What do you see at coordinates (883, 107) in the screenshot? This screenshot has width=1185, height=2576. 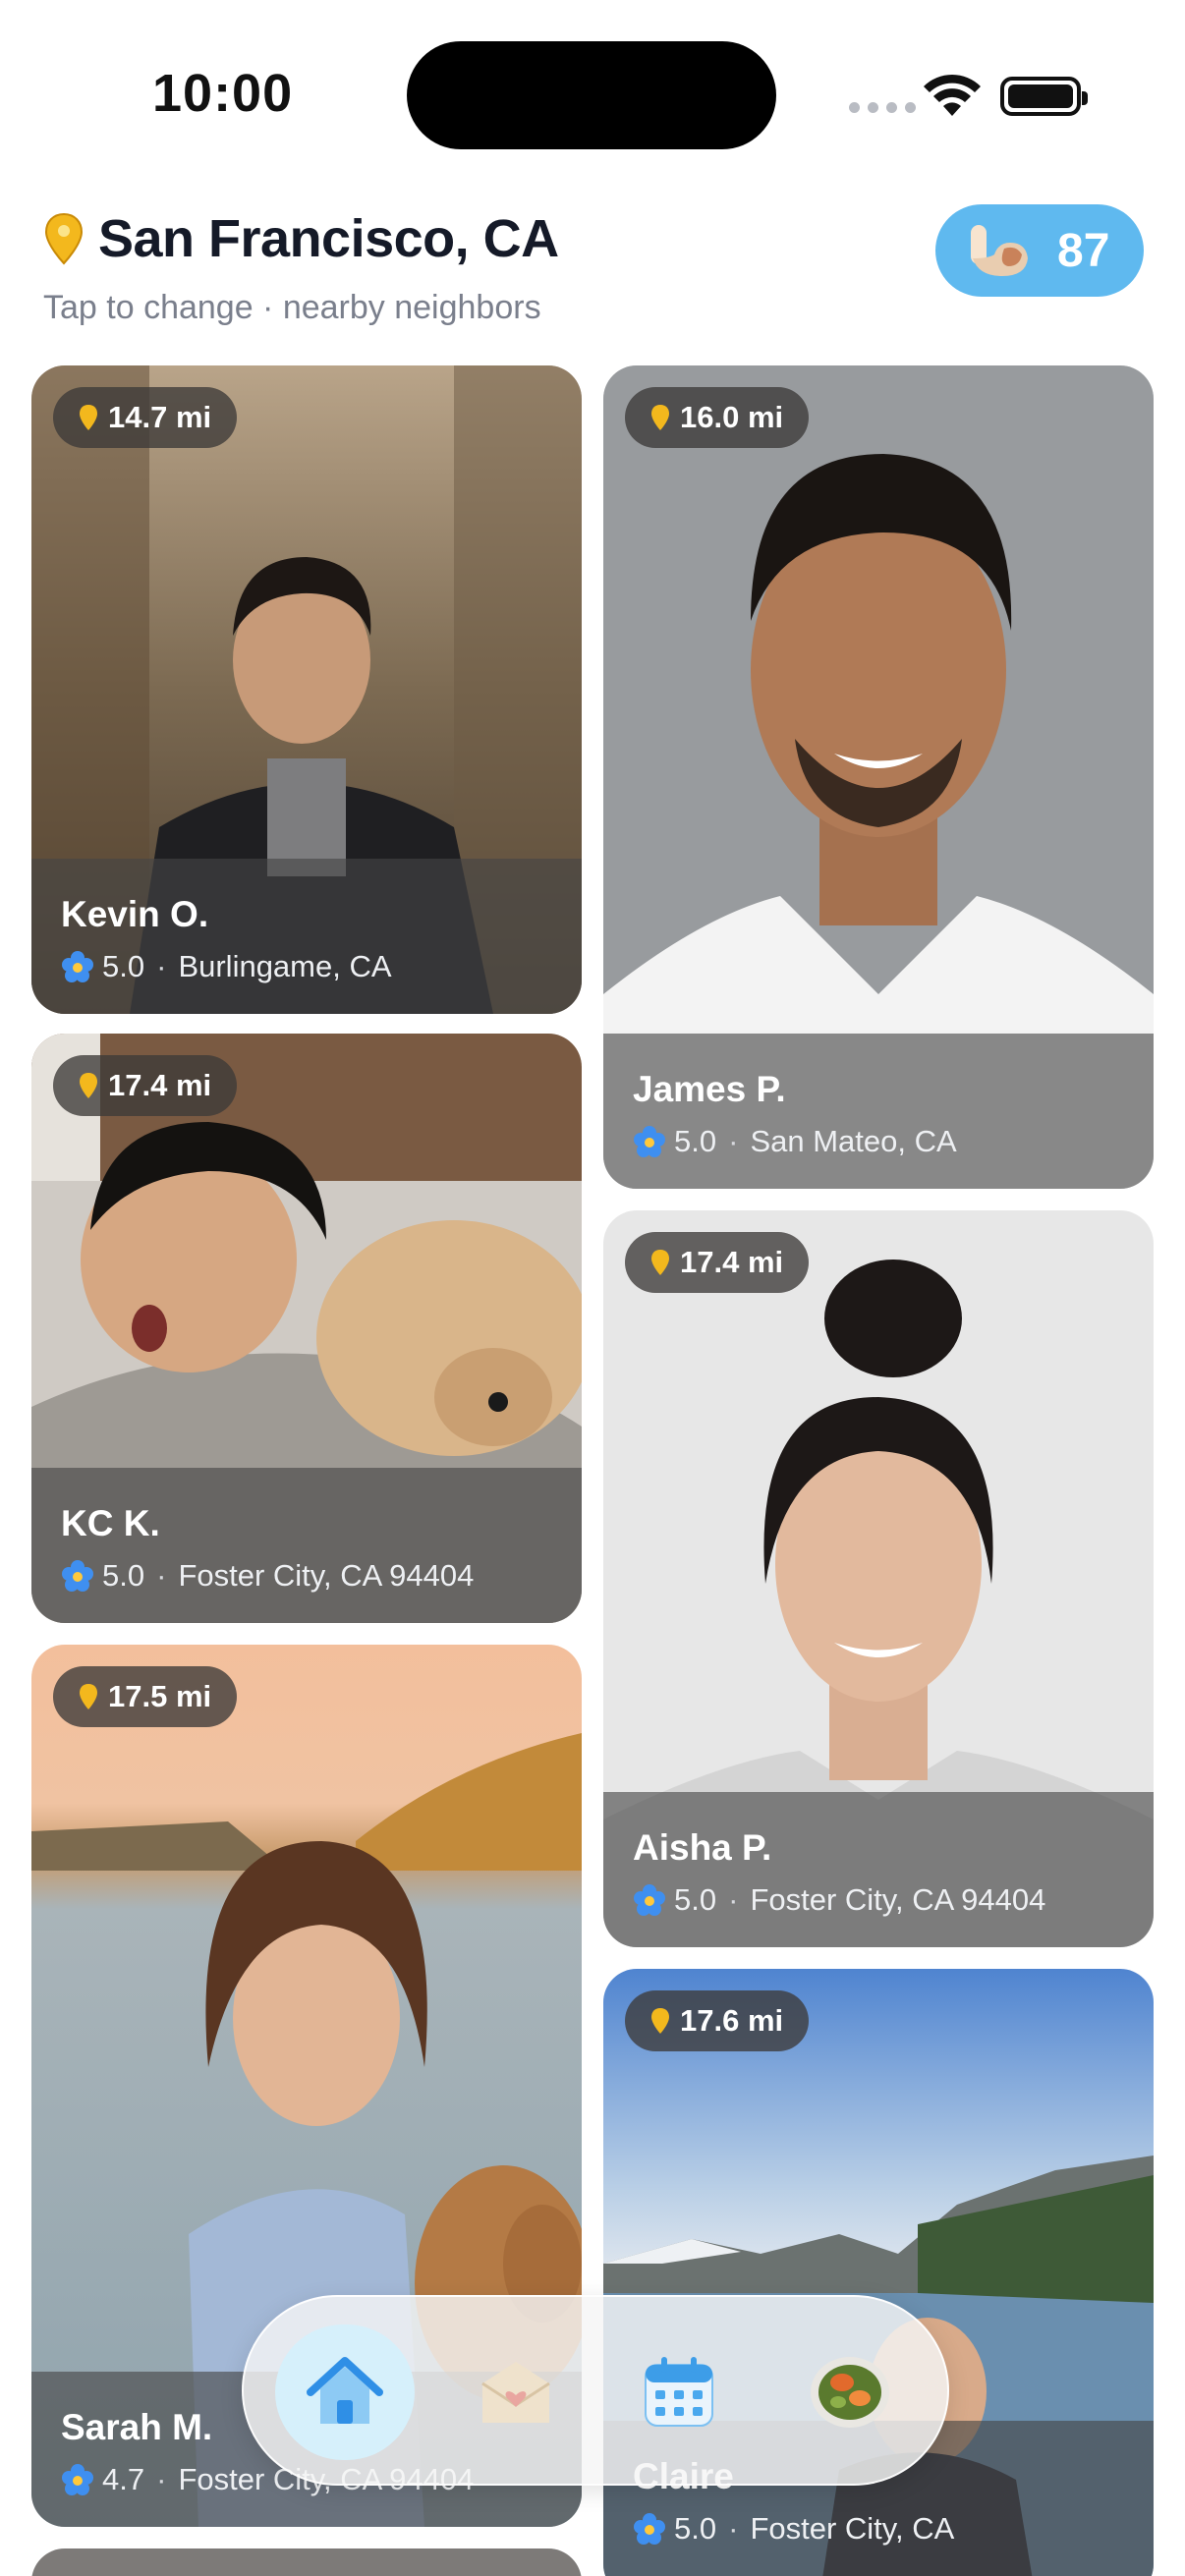 I see `cellular-signal-icon` at bounding box center [883, 107].